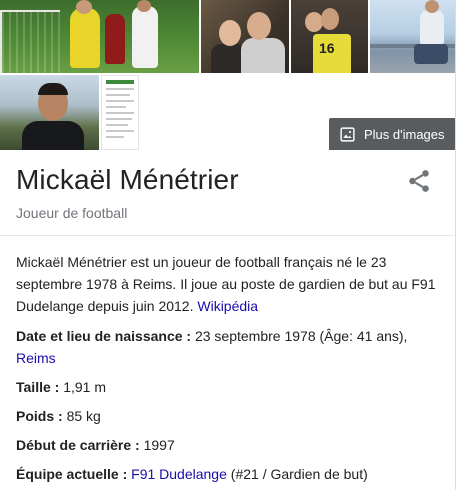 The height and width of the screenshot is (490, 456). I want to click on fact-value: 85 kg, so click(83, 416).